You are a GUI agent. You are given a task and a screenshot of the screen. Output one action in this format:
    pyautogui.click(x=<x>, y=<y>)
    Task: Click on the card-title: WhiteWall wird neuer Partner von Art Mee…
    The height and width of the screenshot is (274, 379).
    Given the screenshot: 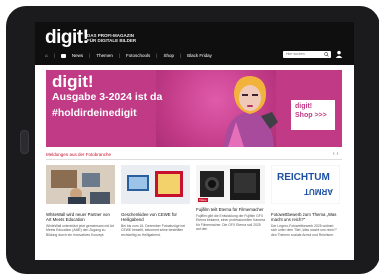 What is the action you would take?
    pyautogui.click(x=78, y=217)
    